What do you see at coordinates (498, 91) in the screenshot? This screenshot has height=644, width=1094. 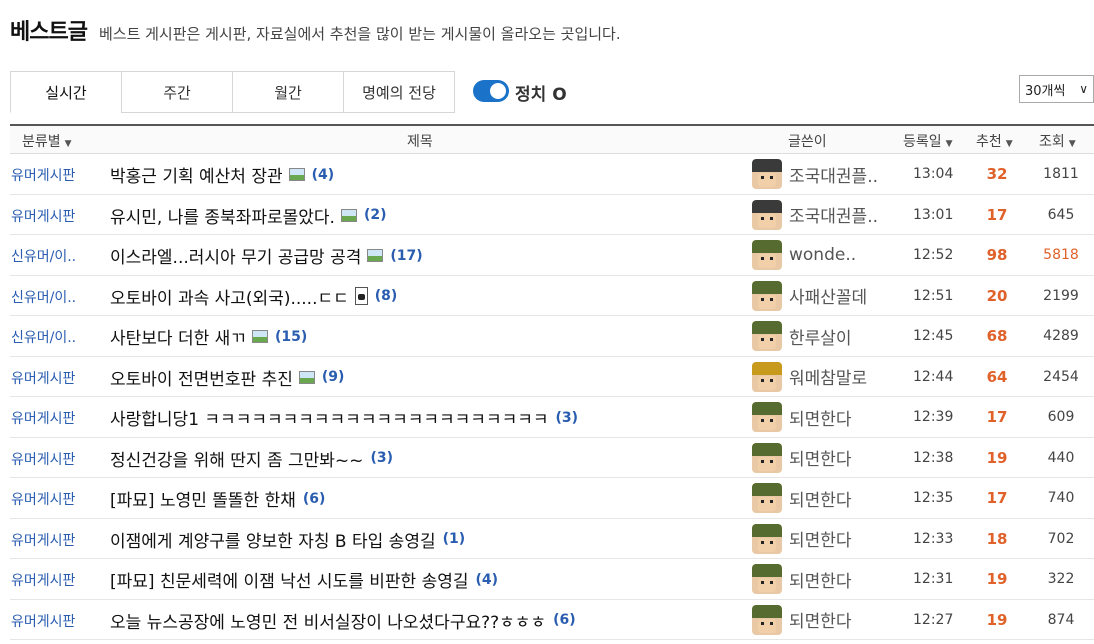 I see `toggle-knob` at bounding box center [498, 91].